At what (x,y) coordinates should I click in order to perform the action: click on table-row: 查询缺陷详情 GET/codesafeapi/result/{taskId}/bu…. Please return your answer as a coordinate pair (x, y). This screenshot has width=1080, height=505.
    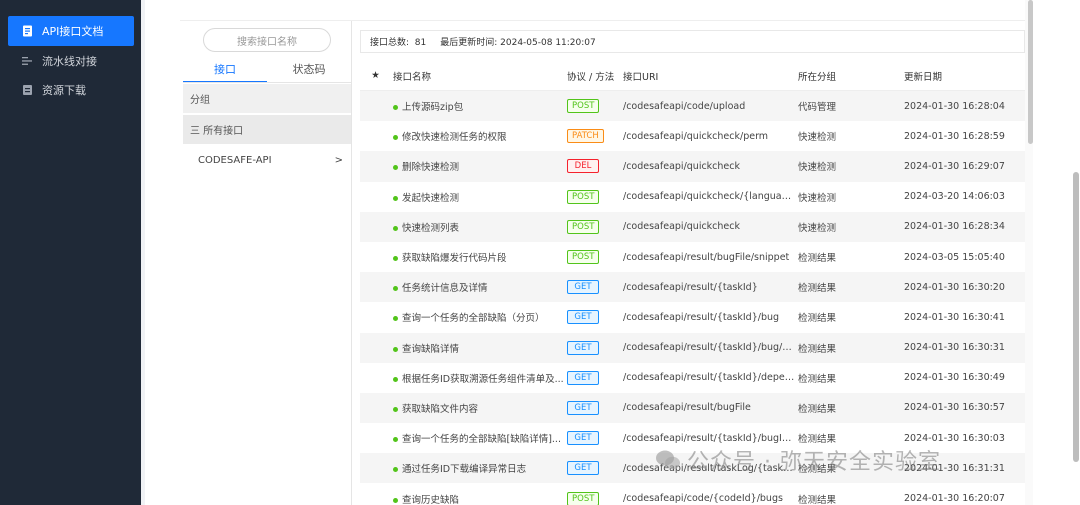
    Looking at the image, I should click on (692, 347).